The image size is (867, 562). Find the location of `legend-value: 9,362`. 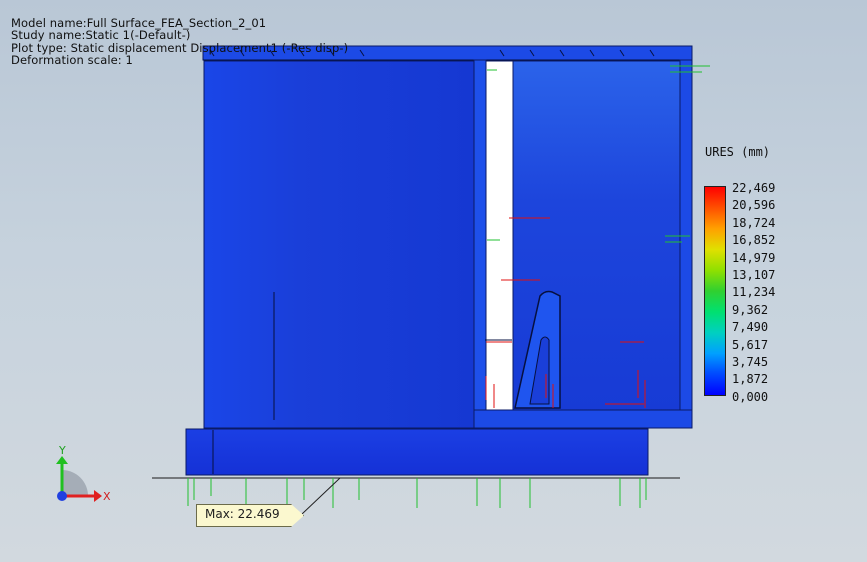

legend-value: 9,362 is located at coordinates (750, 309).